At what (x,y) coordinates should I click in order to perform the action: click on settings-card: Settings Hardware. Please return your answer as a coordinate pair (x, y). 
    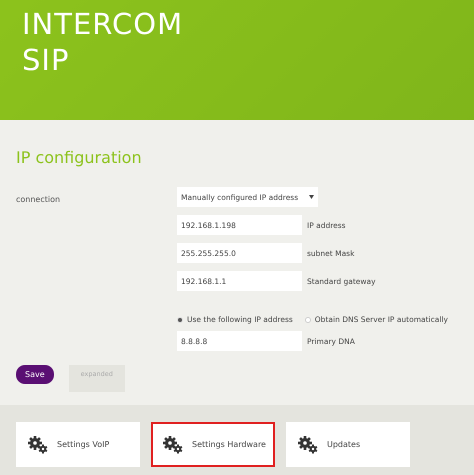
    Looking at the image, I should click on (213, 444).